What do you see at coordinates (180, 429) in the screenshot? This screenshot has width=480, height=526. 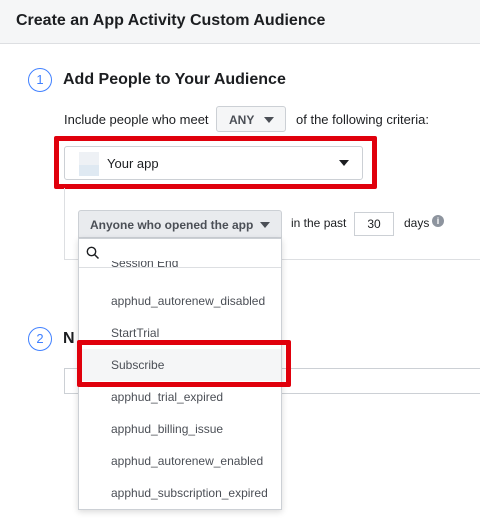 I see `dropdown-item: apphud_billing_issue` at bounding box center [180, 429].